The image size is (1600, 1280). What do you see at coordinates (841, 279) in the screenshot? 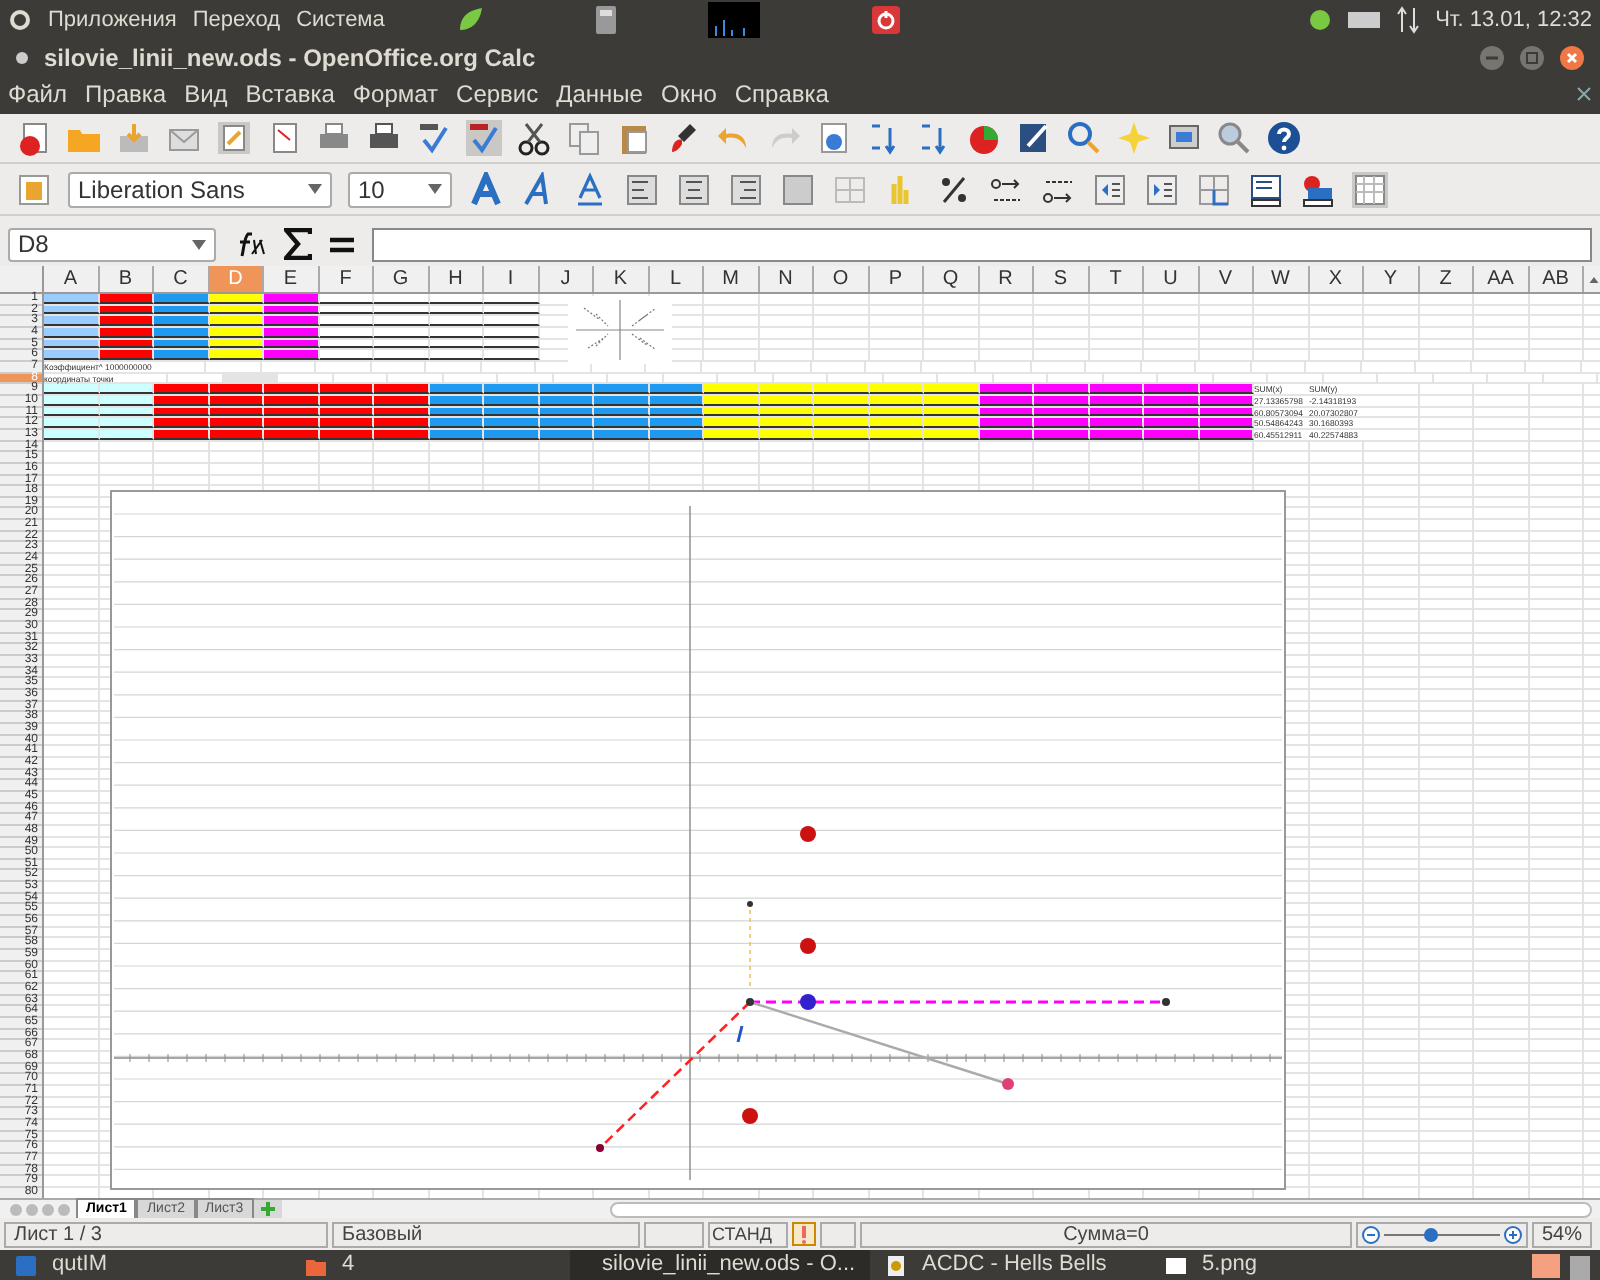
I see `column-header: O` at bounding box center [841, 279].